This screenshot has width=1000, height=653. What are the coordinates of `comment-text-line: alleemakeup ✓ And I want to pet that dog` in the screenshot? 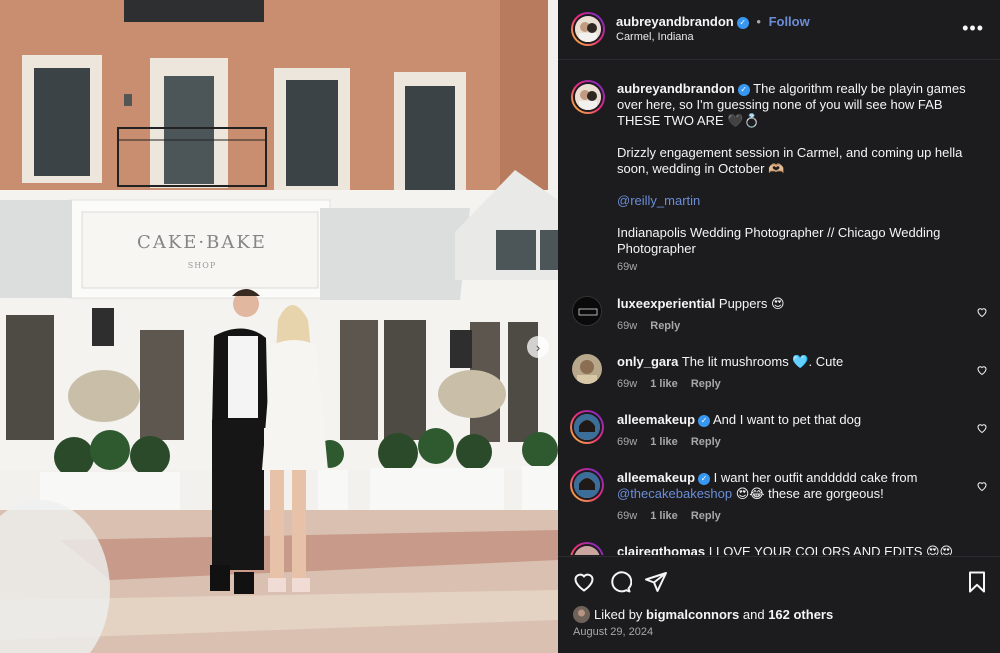 It's located at (787, 420).